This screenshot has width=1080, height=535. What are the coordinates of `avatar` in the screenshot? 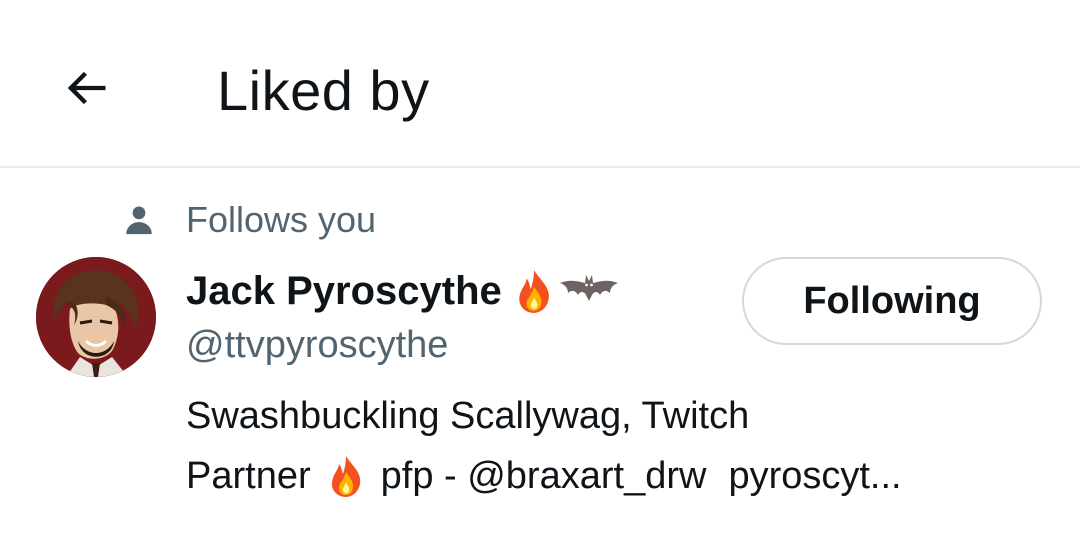 It's located at (96, 317).